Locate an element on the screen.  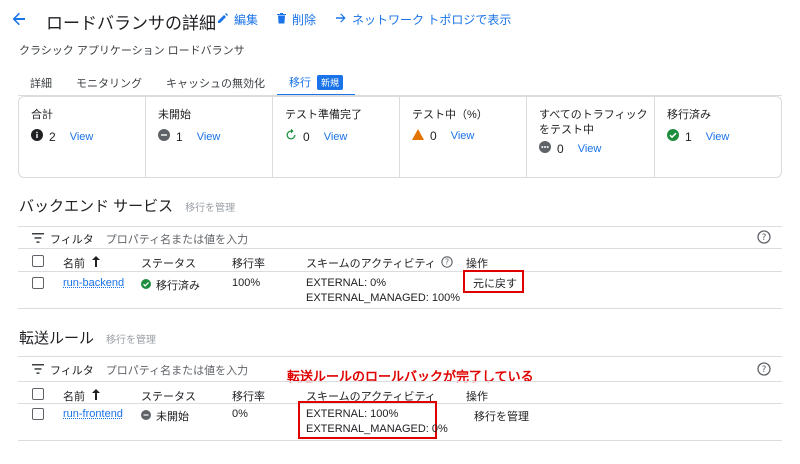
summary-count: 2 is located at coordinates (52, 136).